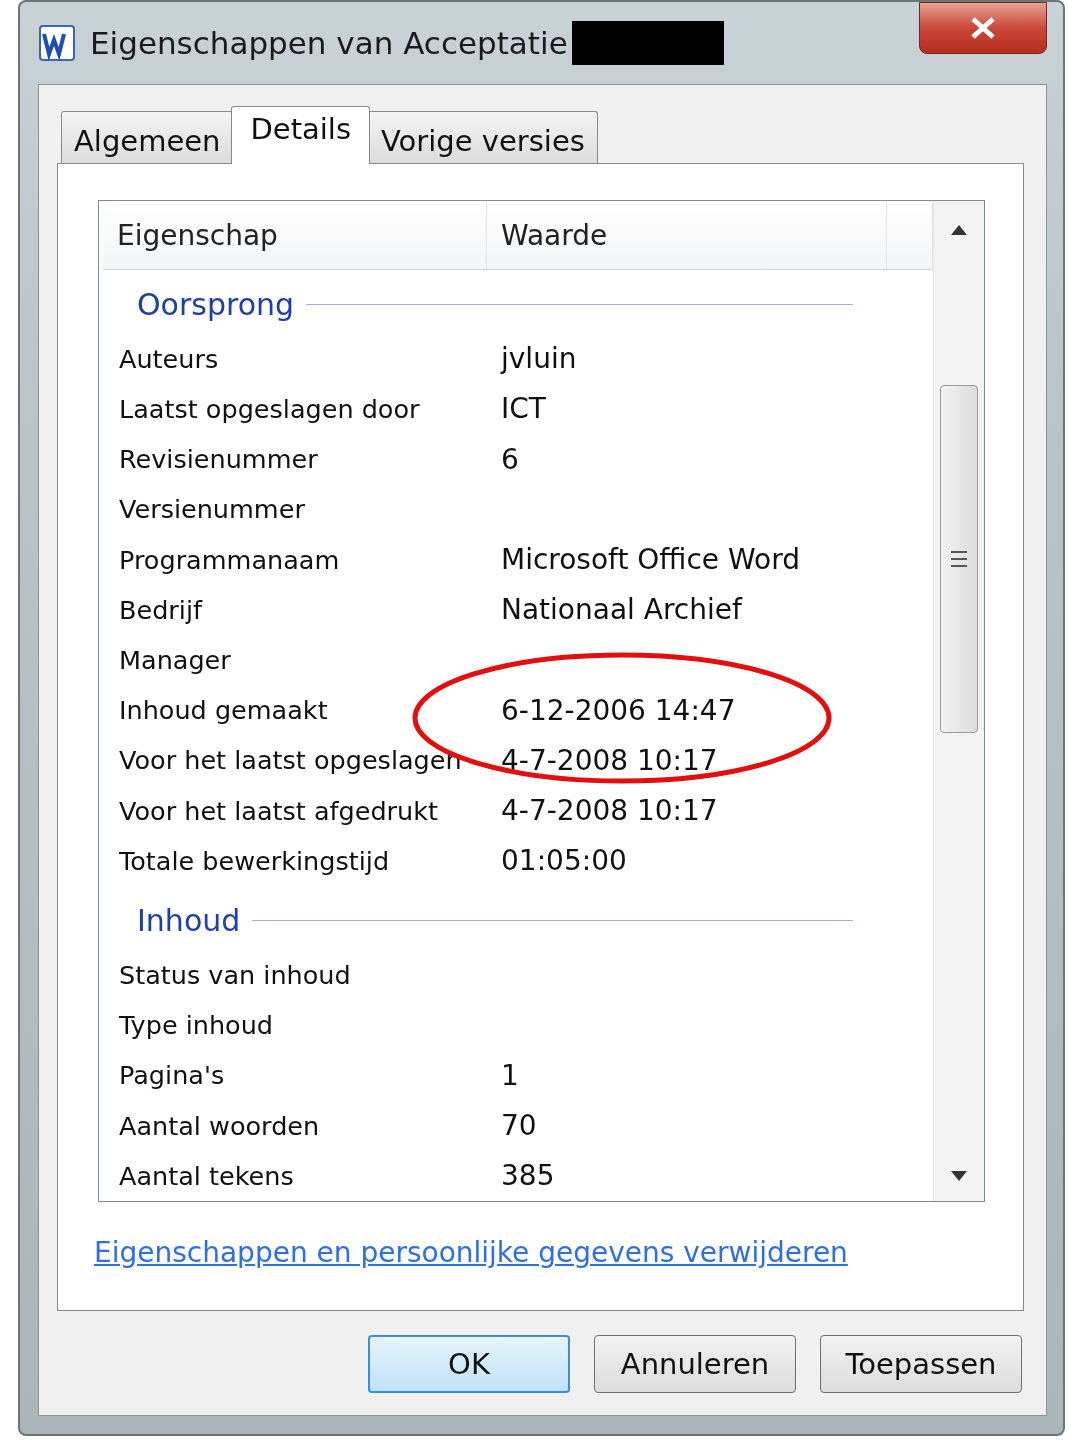  Describe the element at coordinates (230, 559) in the screenshot. I see `property-name: Programmanaam` at that location.